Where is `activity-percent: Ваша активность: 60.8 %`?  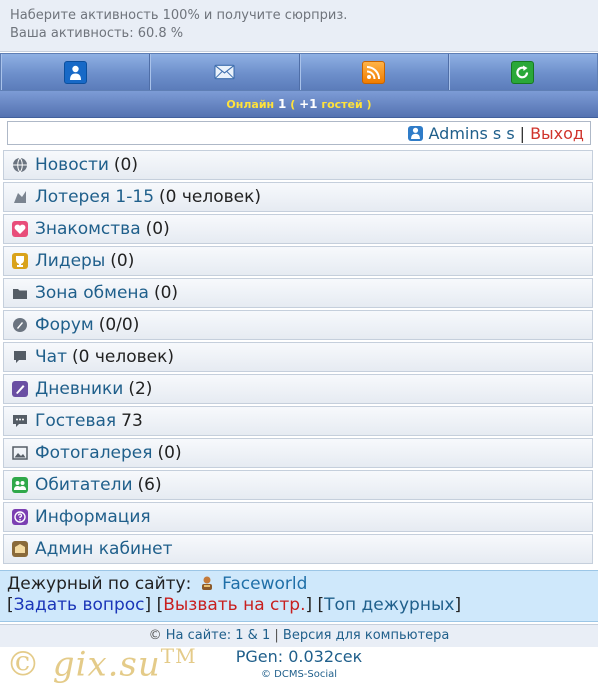
activity-percent: Ваша активность: 60.8 % is located at coordinates (97, 33).